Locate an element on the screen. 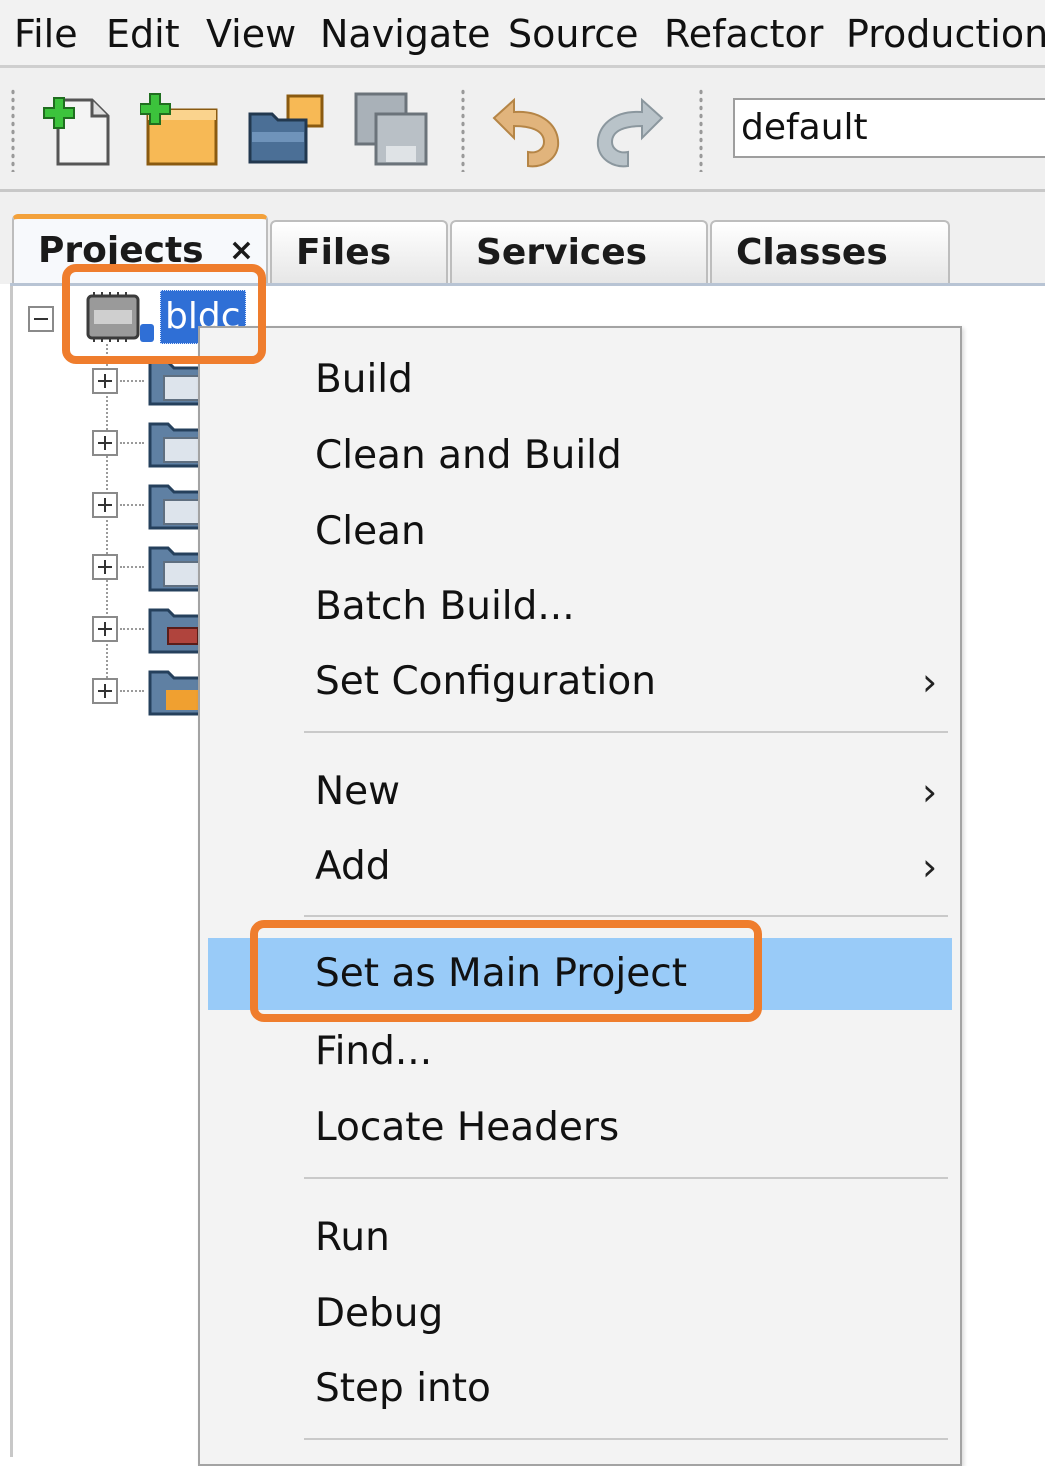  menu-refactor: Refactor is located at coordinates (743, 34).